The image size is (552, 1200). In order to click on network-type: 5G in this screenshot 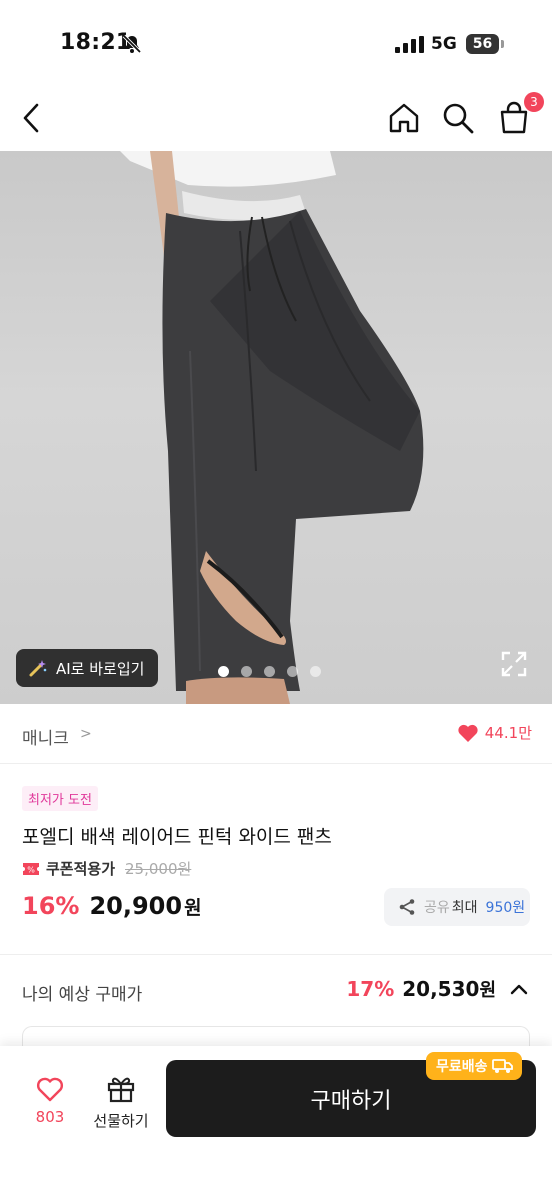, I will do `click(444, 44)`.